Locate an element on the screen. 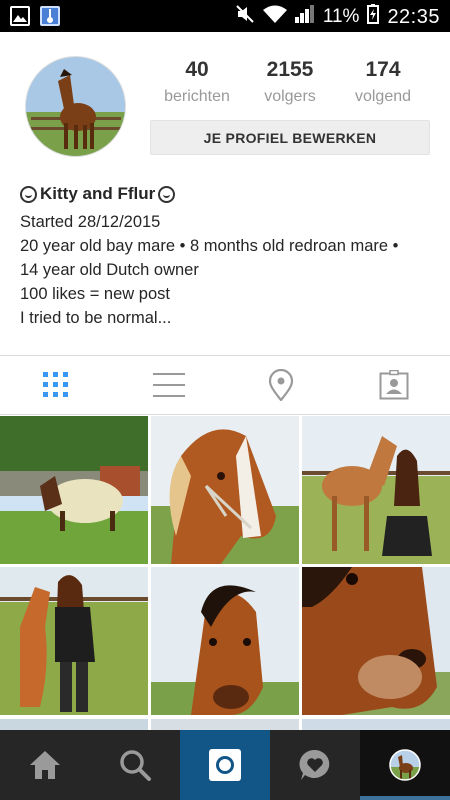  clock: 22:35 is located at coordinates (413, 16).